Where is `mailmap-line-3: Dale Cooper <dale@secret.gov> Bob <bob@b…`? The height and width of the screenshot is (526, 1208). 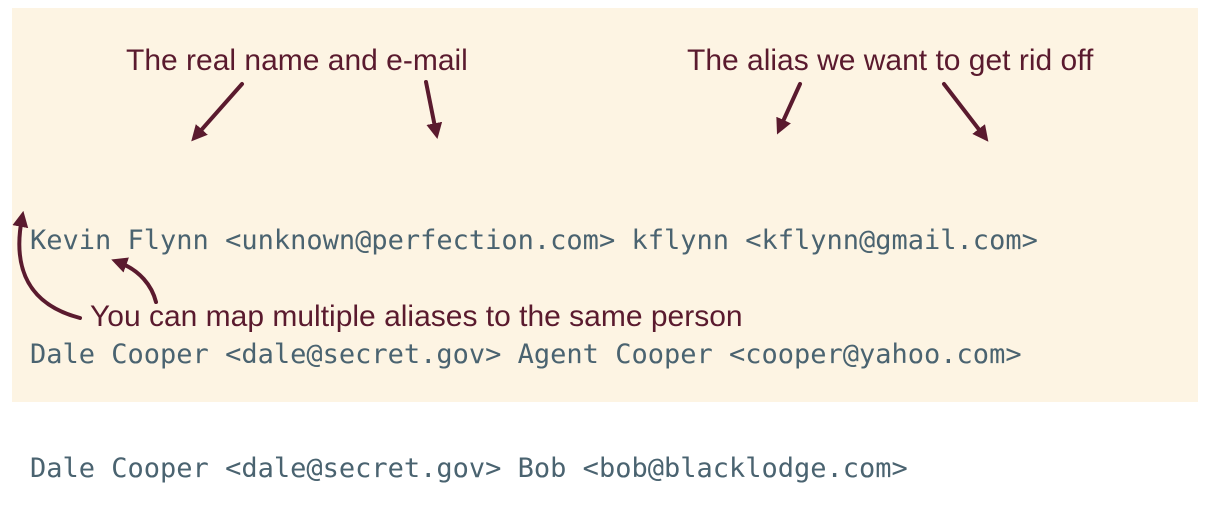
mailmap-line-3: Dale Cooper <dale@secret.gov> Bob <bob@b… is located at coordinates (469, 468).